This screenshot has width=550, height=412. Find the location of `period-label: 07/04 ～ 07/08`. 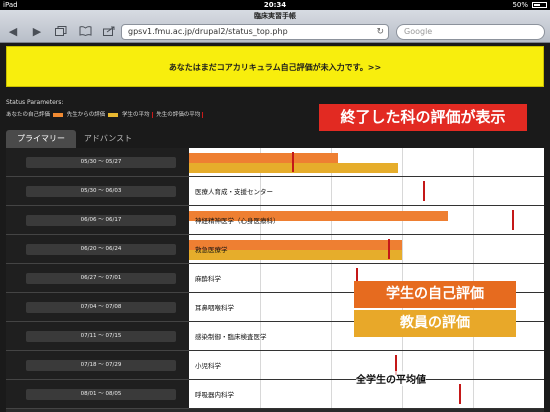

period-label: 07/04 ～ 07/08 is located at coordinates (101, 307).